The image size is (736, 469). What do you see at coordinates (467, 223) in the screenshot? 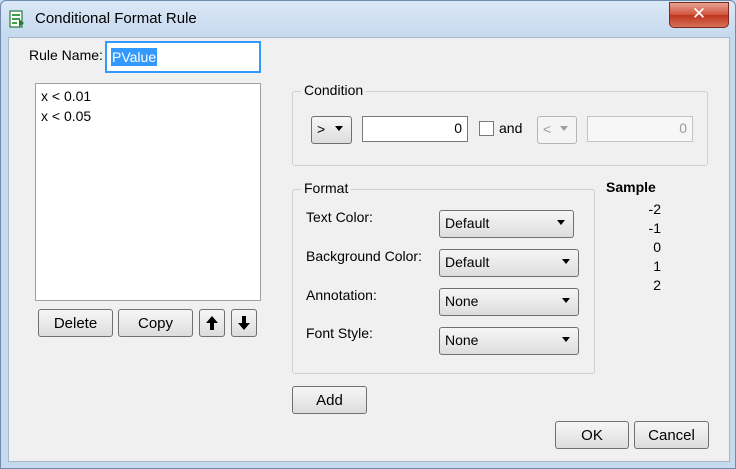
I see `text-color-value: Default` at bounding box center [467, 223].